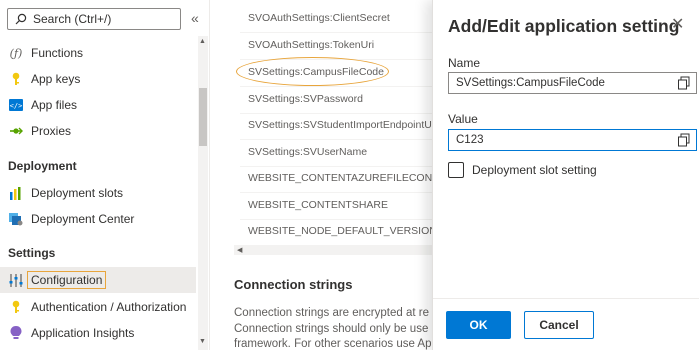 Image resolution: width=699 pixels, height=350 pixels. Describe the element at coordinates (51, 131) in the screenshot. I see `sidebar-item-label: Proxies` at that location.